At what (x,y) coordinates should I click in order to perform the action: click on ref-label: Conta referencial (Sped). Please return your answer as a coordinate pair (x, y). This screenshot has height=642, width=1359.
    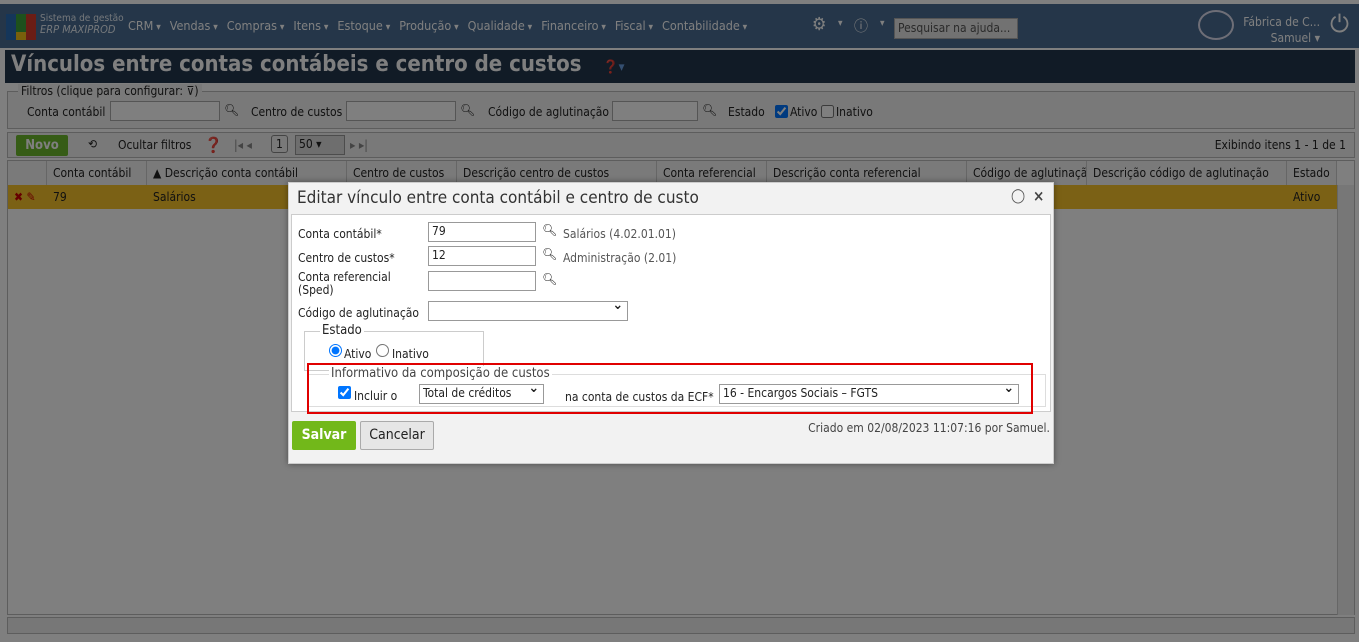
    Looking at the image, I should click on (344, 283).